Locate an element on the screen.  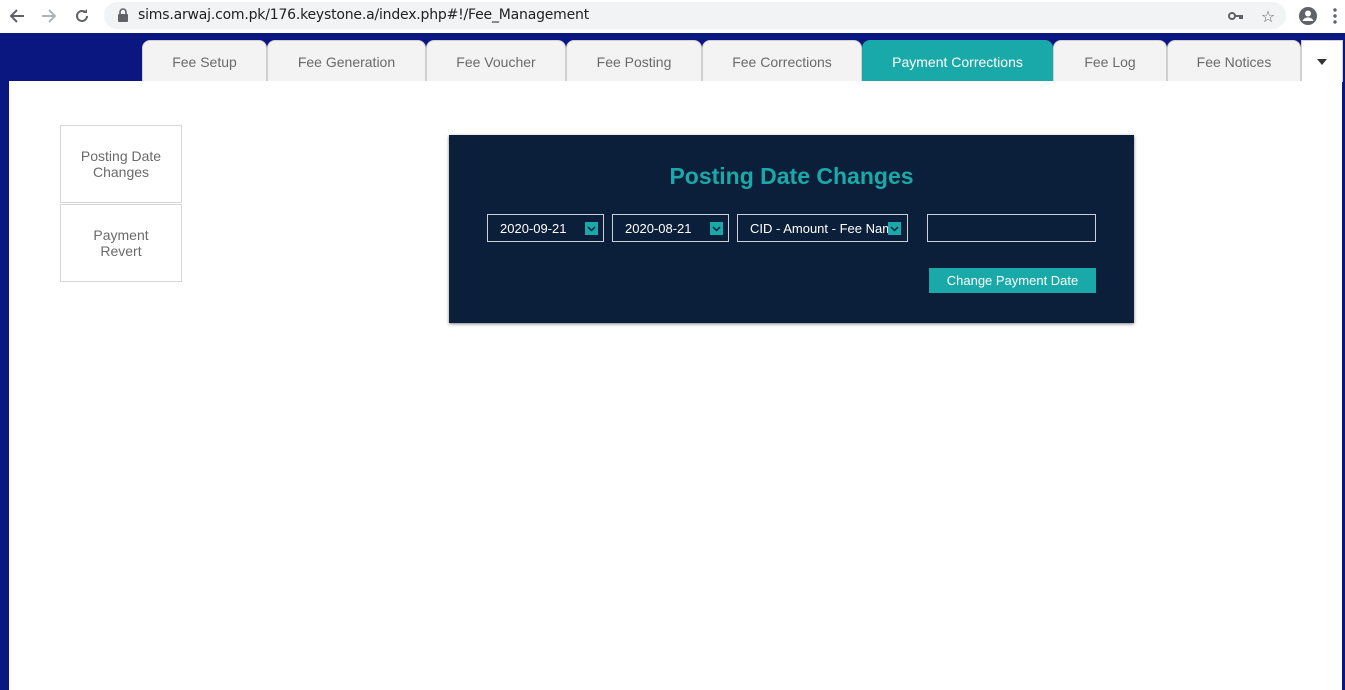
sidebar-item-label: Payment Revert is located at coordinates (121, 243).